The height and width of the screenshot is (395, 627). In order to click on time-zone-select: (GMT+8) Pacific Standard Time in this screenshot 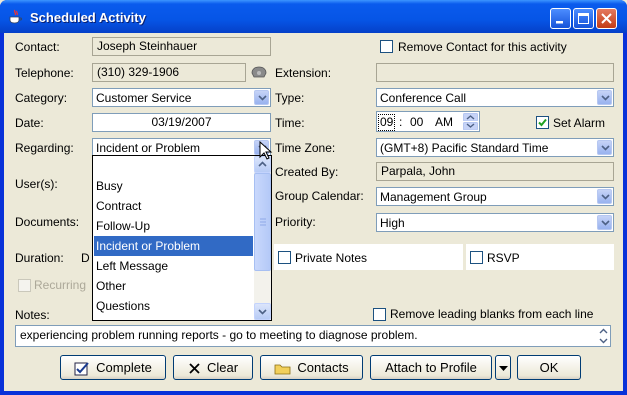, I will do `click(495, 147)`.